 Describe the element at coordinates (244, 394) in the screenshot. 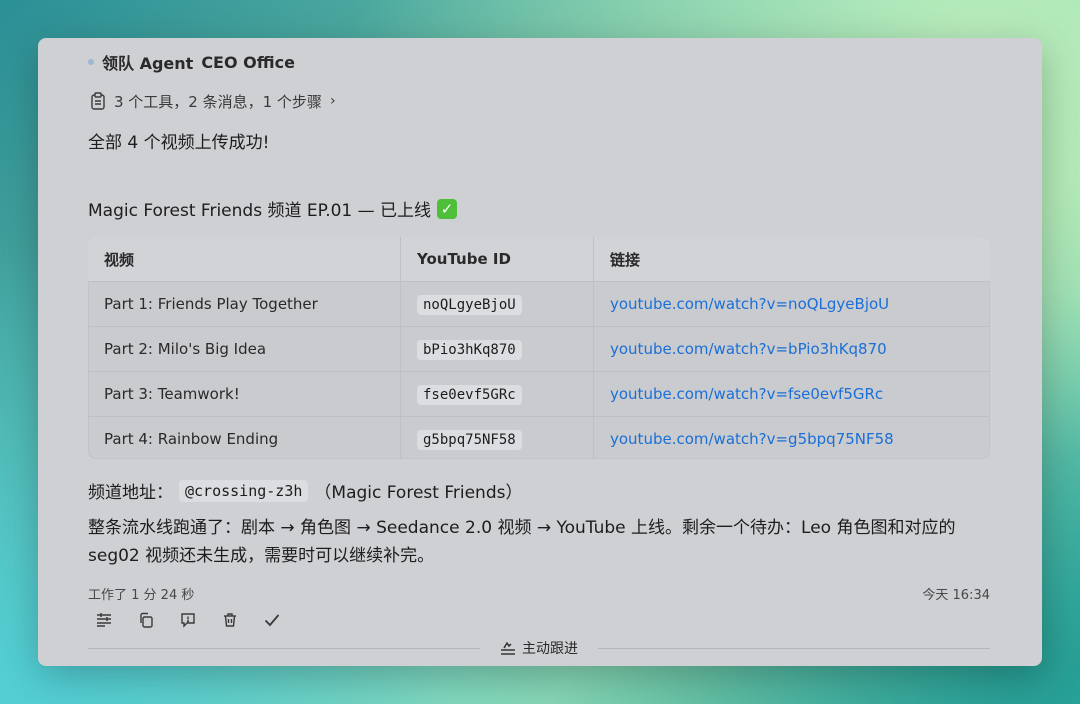

I see `video-title: Part 3: Teamwork!` at that location.